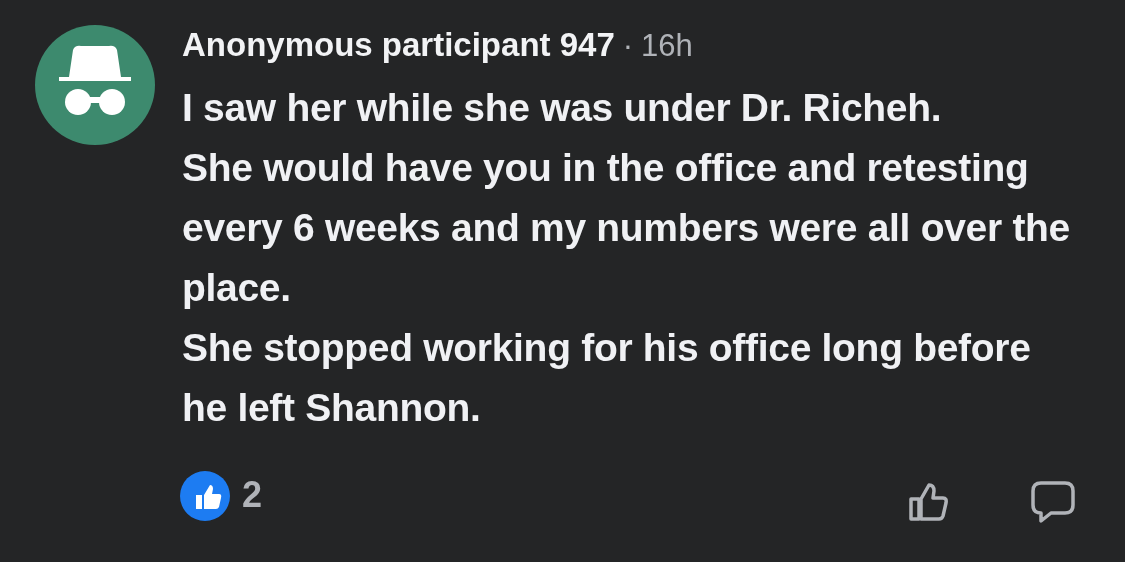 The image size is (1125, 562). I want to click on author-name: Anonymous participant 947, so click(398, 45).